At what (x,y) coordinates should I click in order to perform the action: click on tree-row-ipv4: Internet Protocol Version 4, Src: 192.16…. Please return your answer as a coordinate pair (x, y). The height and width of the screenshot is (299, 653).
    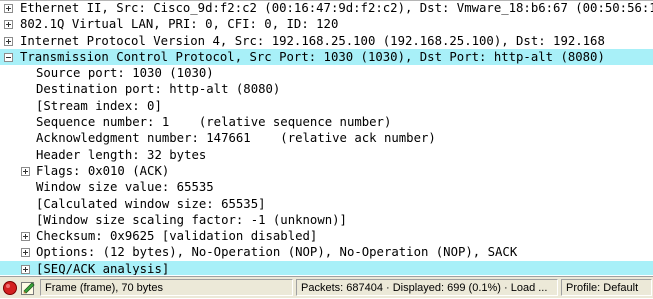
    Looking at the image, I should click on (326, 41).